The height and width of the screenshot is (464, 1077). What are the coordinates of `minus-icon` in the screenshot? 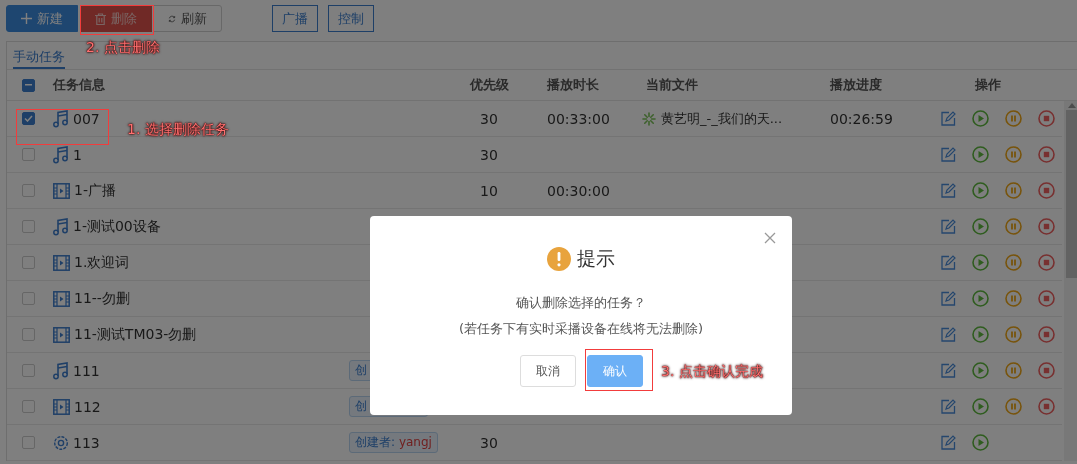 It's located at (28, 85).